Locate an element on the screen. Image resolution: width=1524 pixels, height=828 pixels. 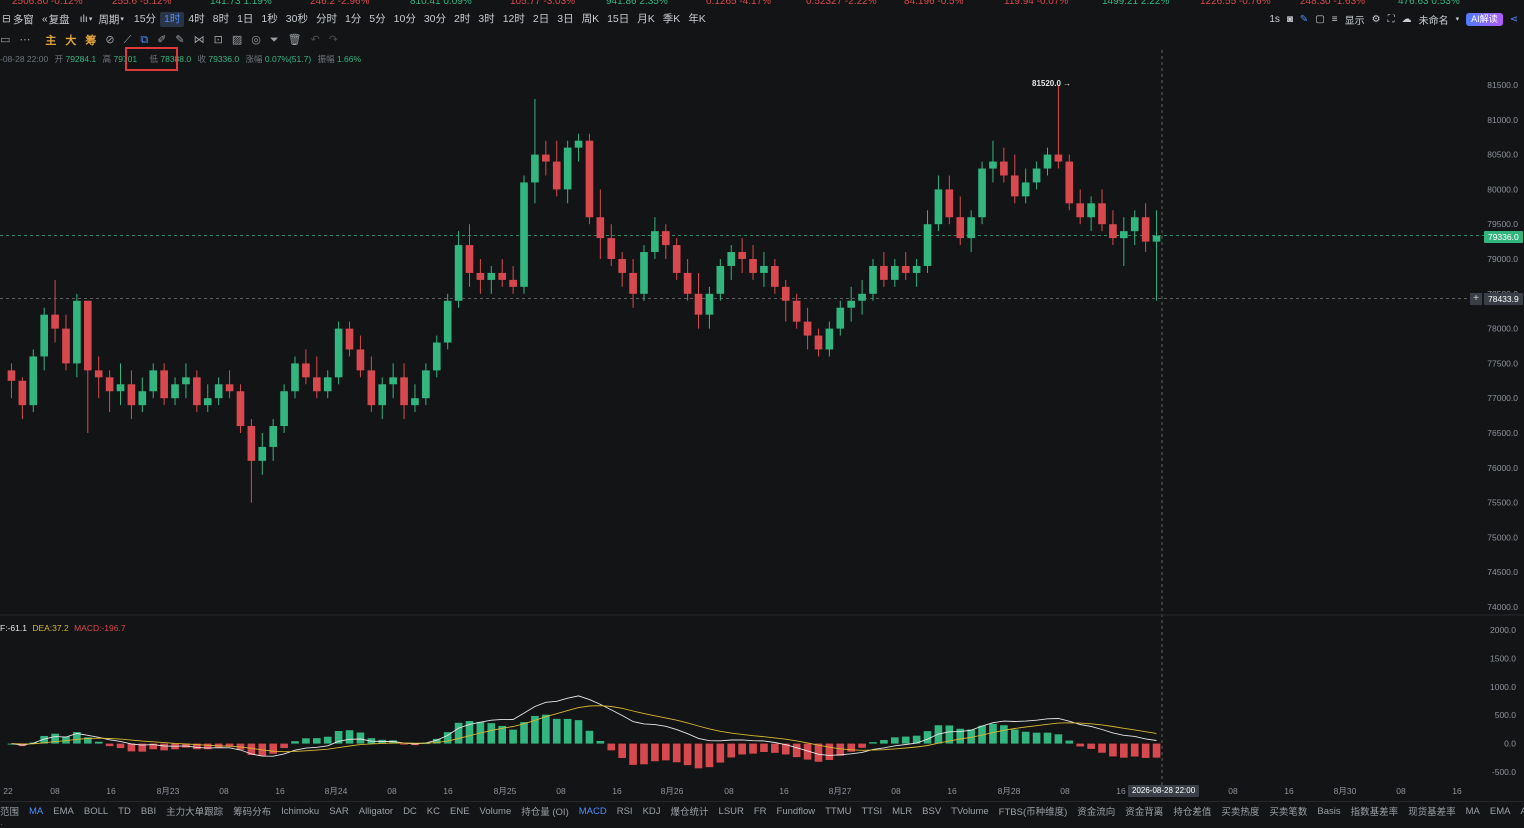
indicator-tab: DC is located at coordinates (410, 811).